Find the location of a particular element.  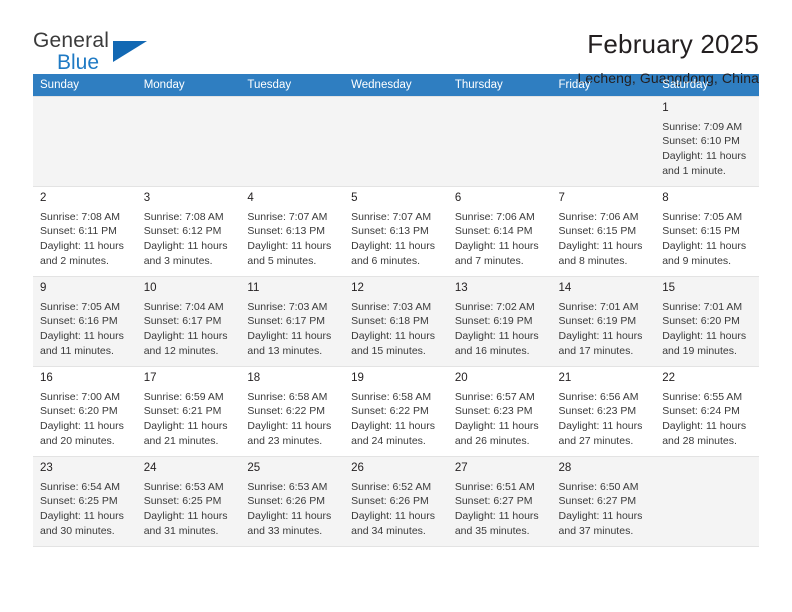

sunset-text: Sunset: 6:23 PM is located at coordinates (597, 411).